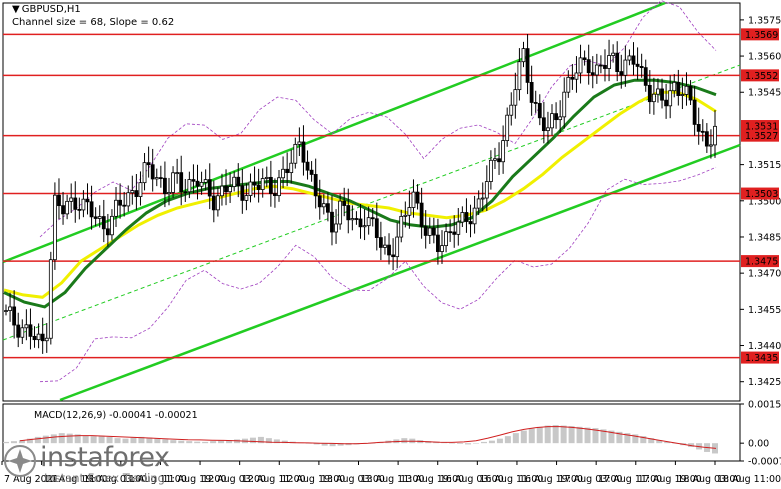 The width and height of the screenshot is (781, 489). I want to click on price-label: 1.3485, so click(764, 237).